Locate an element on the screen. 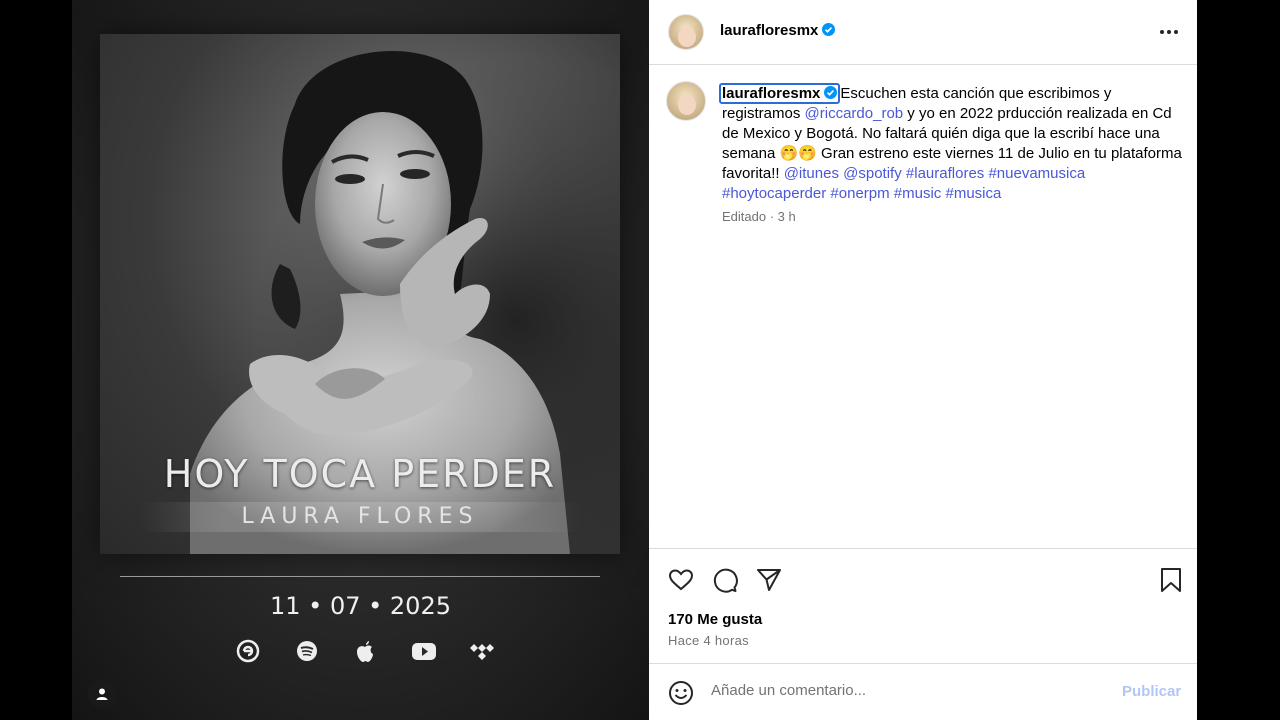 This screenshot has height=720, width=1280. platform-icons is located at coordinates (365, 651).